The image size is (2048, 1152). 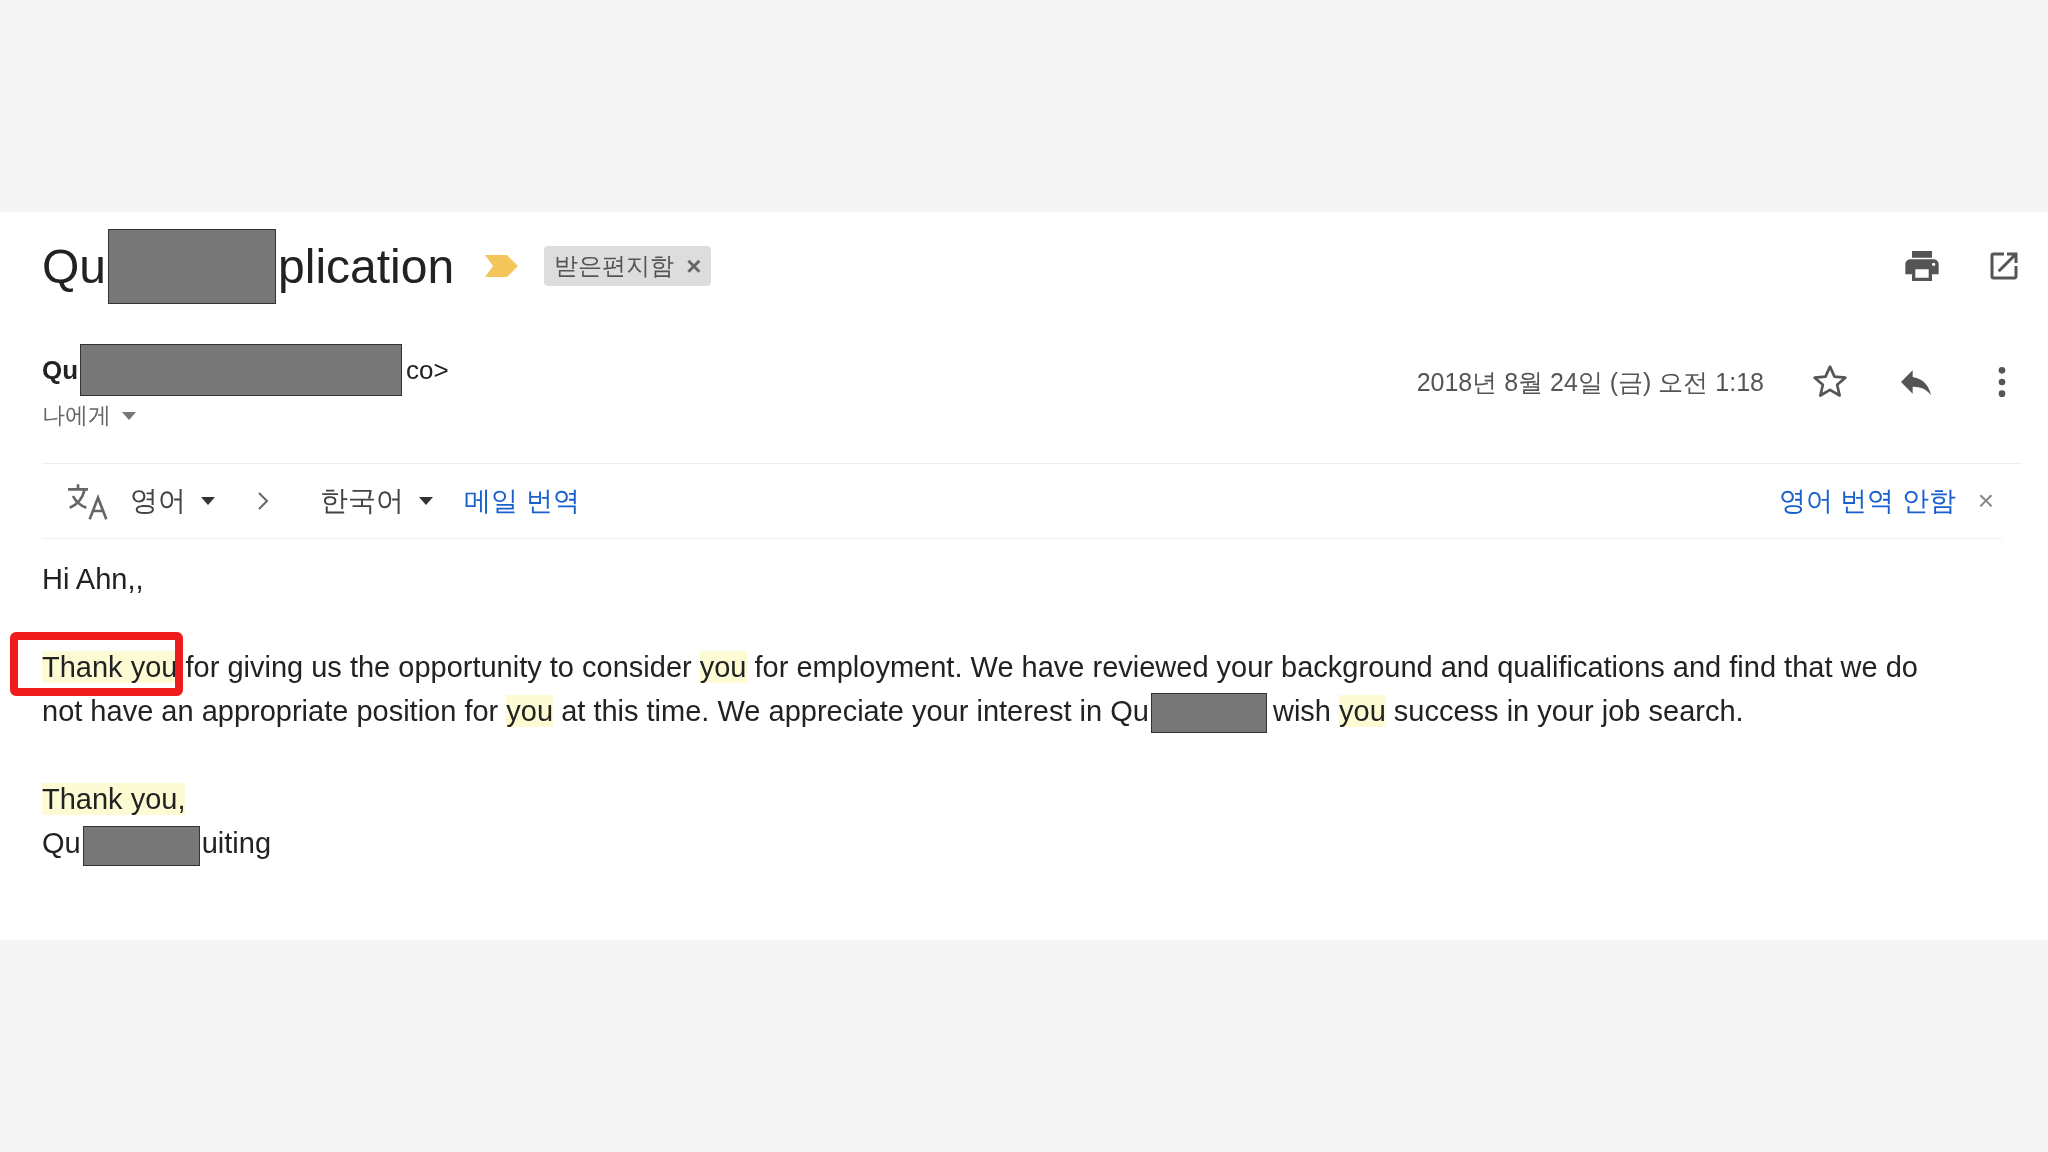 What do you see at coordinates (1985, 501) in the screenshot?
I see `close-button: ×` at bounding box center [1985, 501].